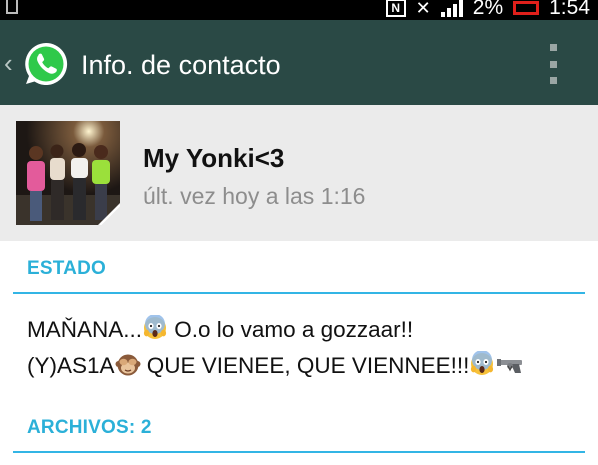 The image size is (598, 465). I want to click on battery-percent: 2%, so click(488, 9).